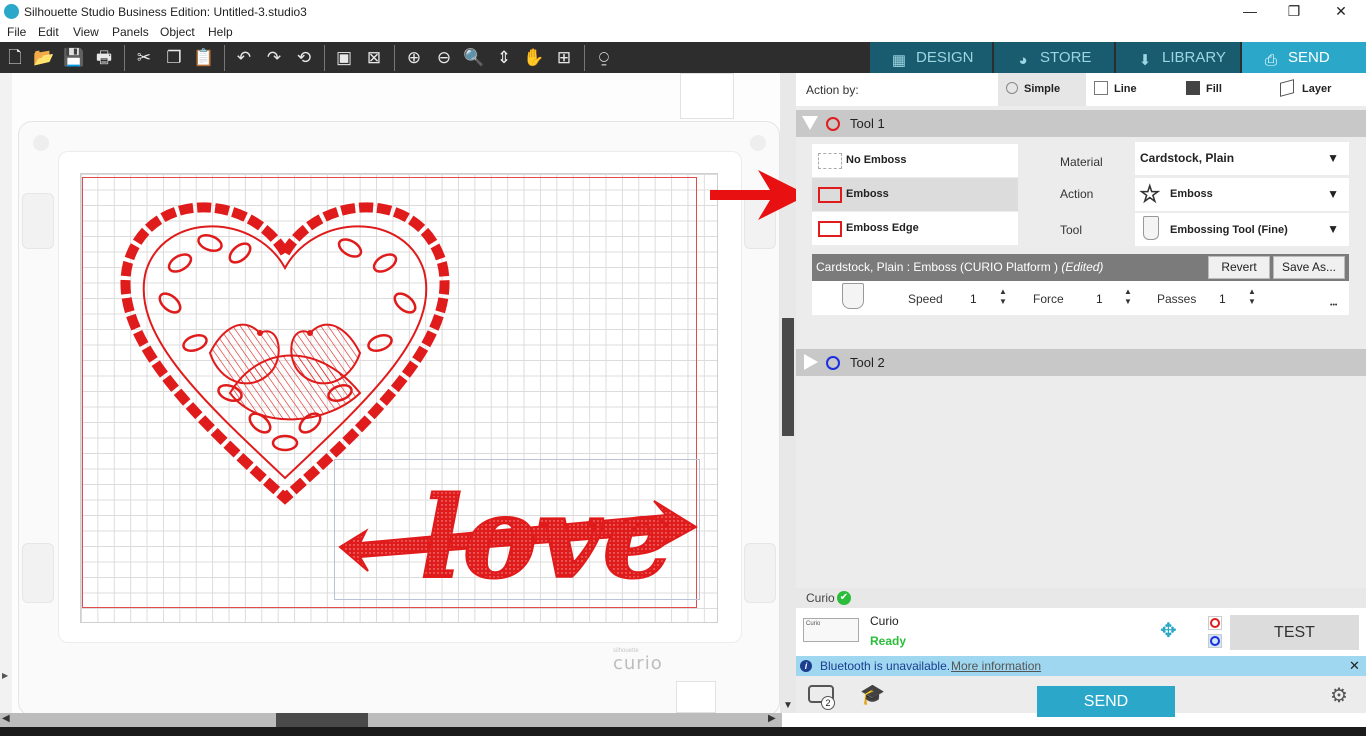  Describe the element at coordinates (915, 194) in the screenshot. I see `option-emboss: Emboss` at that location.